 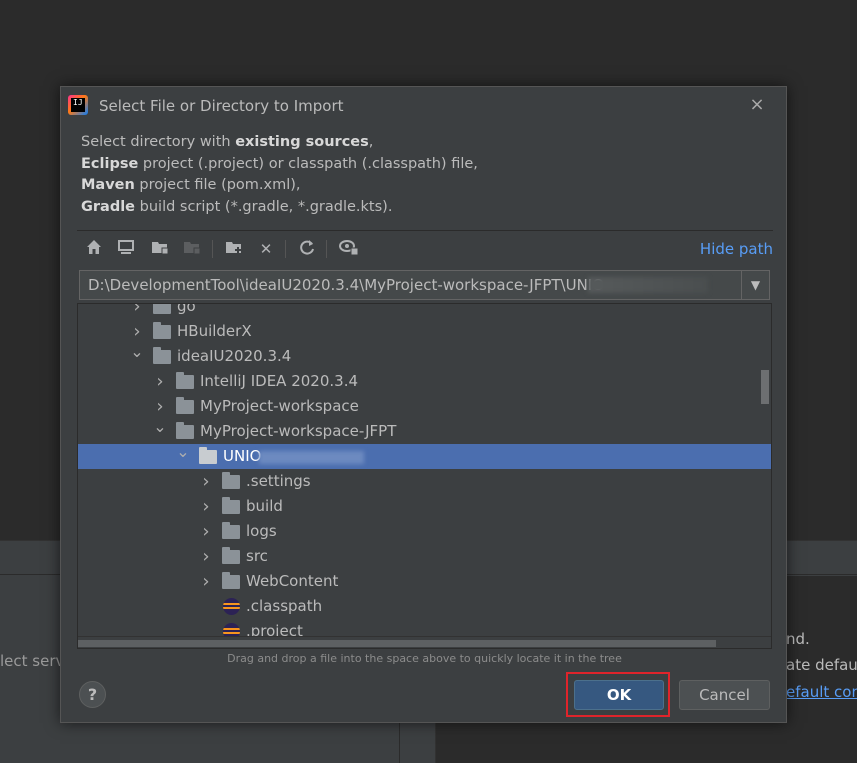 I want to click on intellij-app-icon: IJ, so click(x=78, y=105).